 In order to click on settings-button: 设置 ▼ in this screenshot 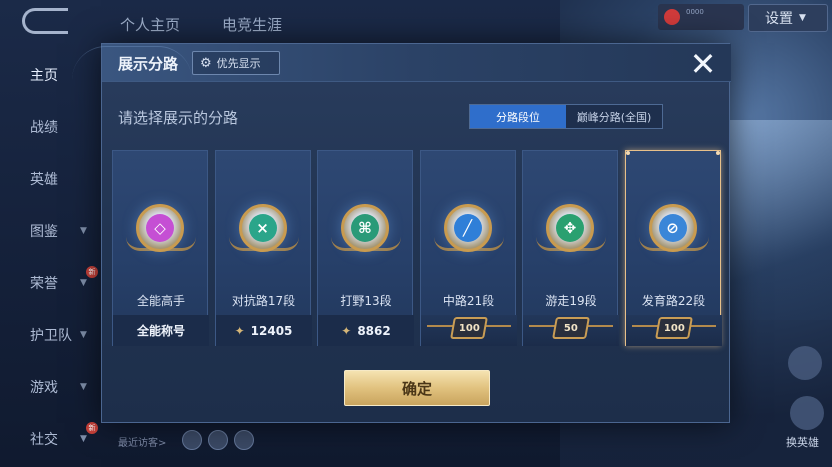, I will do `click(788, 18)`.